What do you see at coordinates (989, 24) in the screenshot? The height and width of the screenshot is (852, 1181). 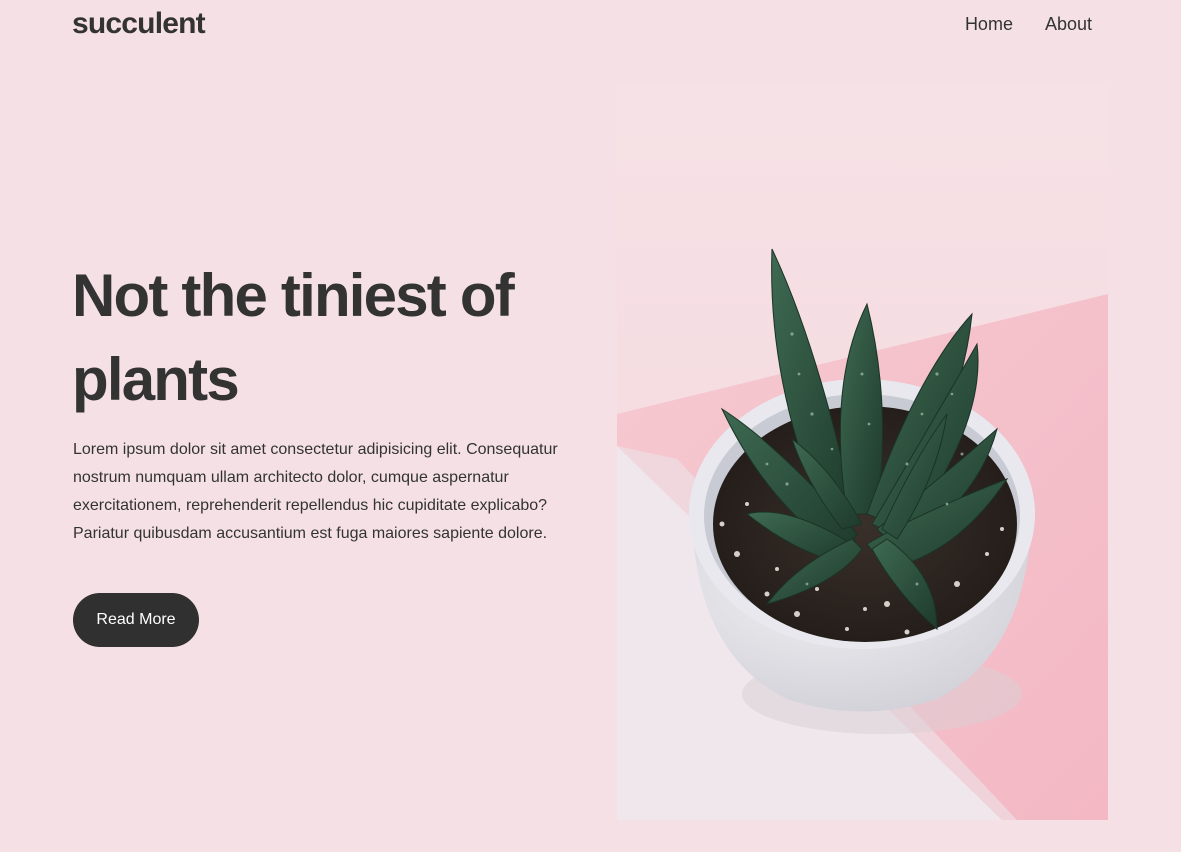 I see `nav-link-home: Home` at bounding box center [989, 24].